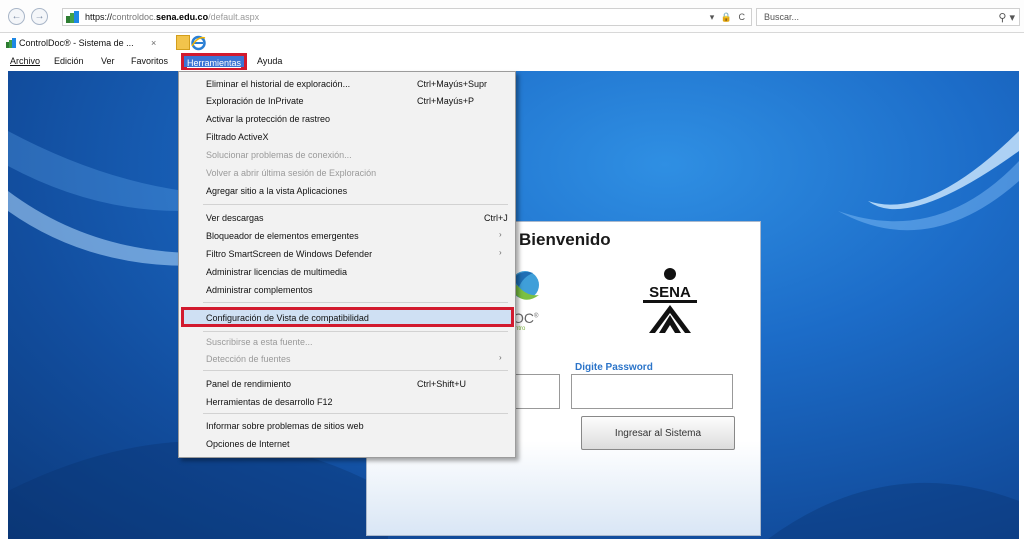 The height and width of the screenshot is (539, 1024). Describe the element at coordinates (888, 17) in the screenshot. I see `search-input: Buscar... ⚲ ▾` at that location.